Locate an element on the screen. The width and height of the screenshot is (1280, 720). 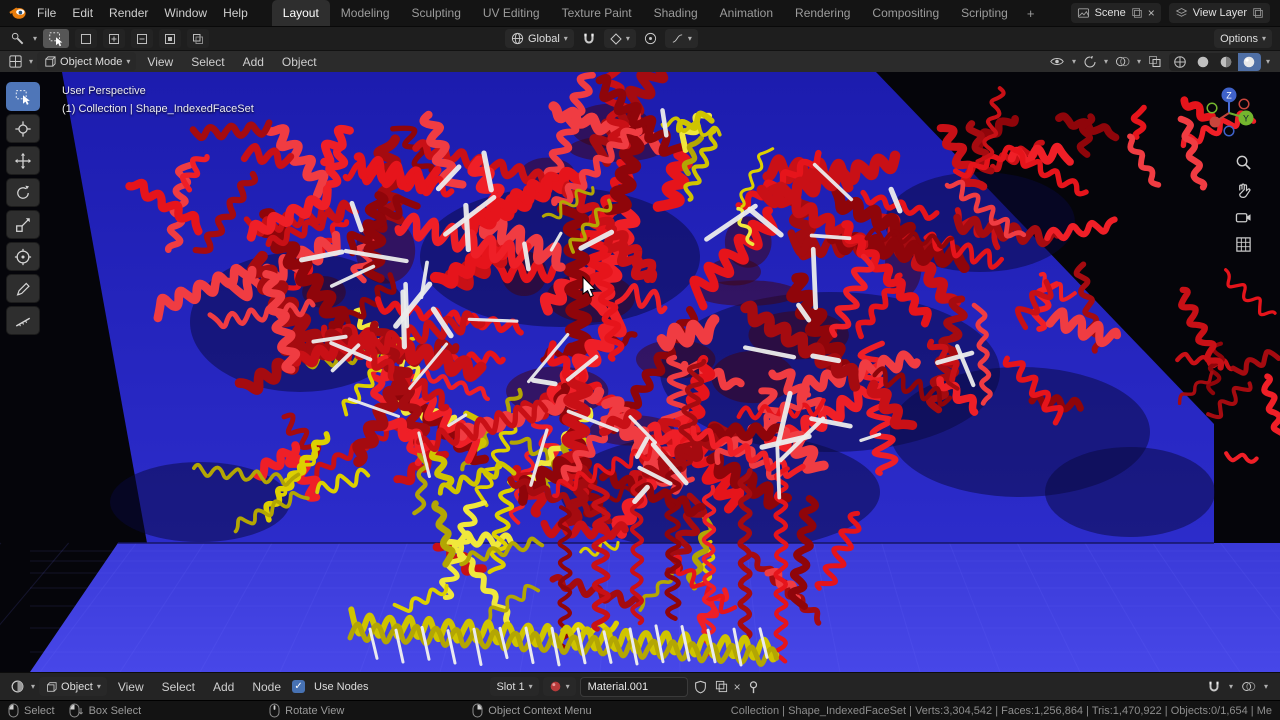
proportional-edit-icon is located at coordinates (650, 39).